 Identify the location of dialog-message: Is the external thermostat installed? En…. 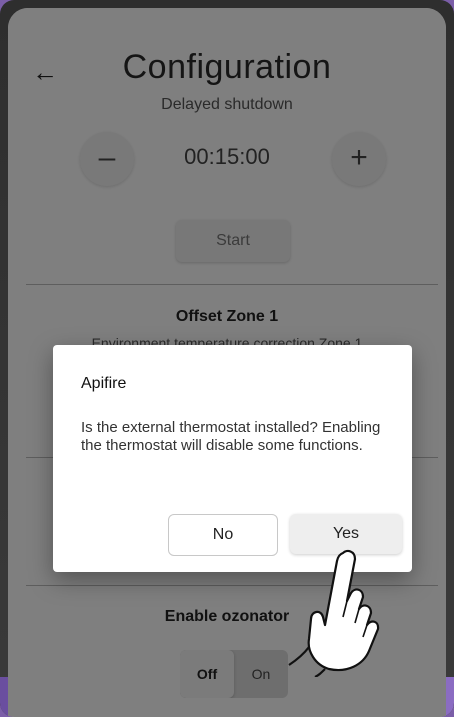
(231, 436).